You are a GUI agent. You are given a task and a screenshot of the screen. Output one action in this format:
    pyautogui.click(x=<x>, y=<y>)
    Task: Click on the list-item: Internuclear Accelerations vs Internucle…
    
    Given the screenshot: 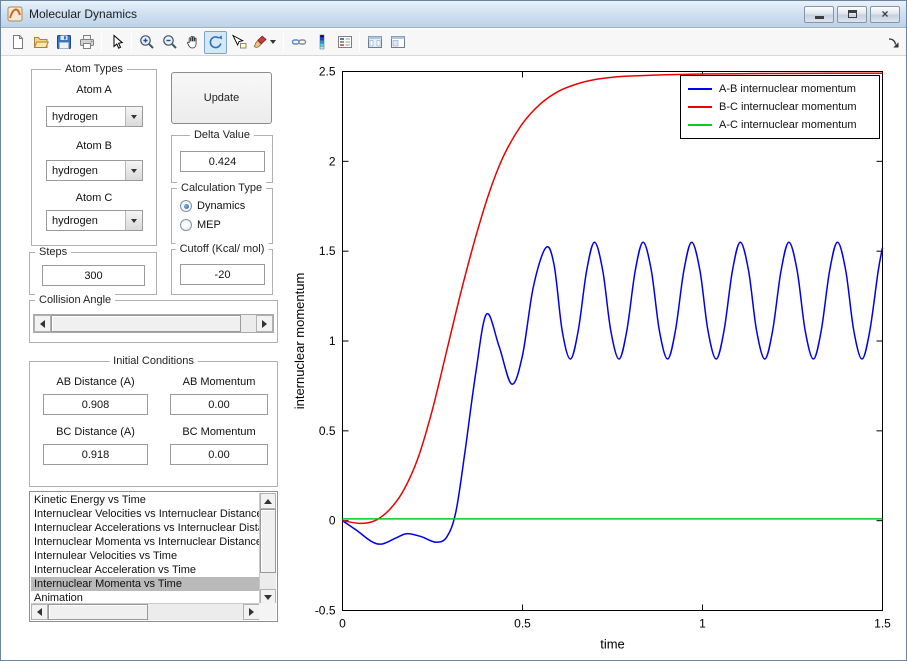 What is the action you would take?
    pyautogui.click(x=145, y=528)
    